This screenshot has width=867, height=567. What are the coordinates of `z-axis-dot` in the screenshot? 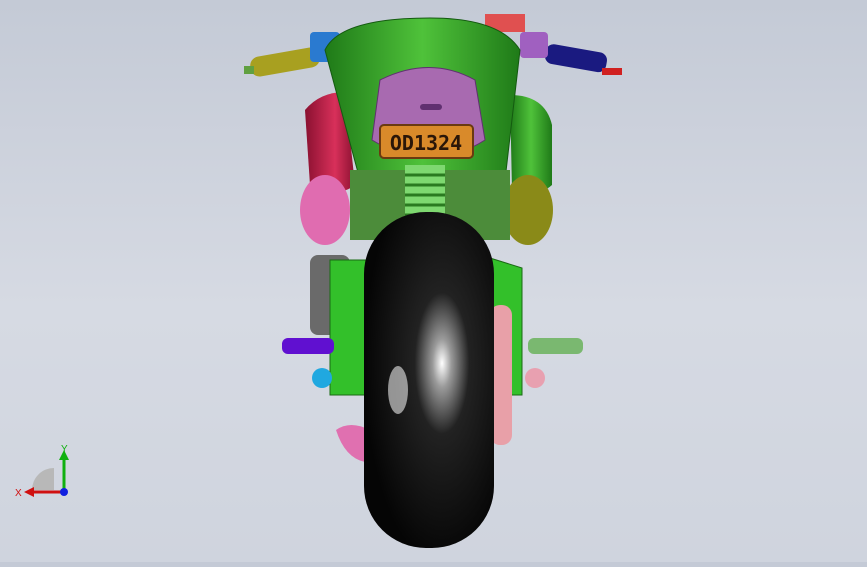 It's located at (64, 492).